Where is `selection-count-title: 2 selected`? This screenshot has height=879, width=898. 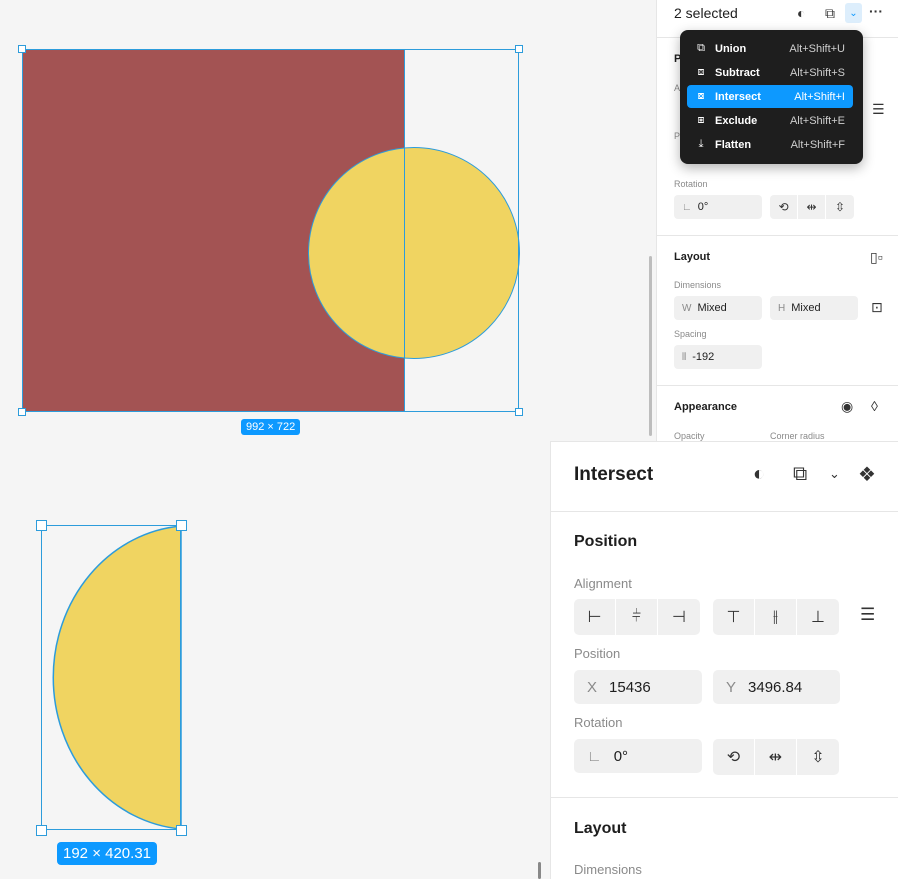 selection-count-title: 2 selected is located at coordinates (706, 13).